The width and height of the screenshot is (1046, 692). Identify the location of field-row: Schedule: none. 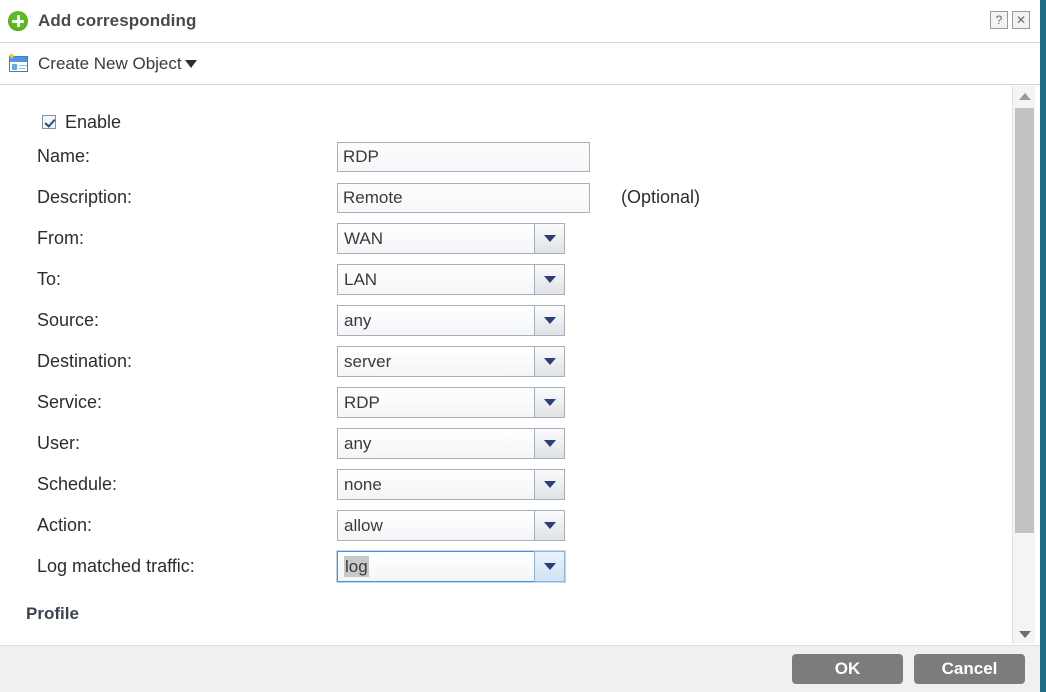
(506, 484).